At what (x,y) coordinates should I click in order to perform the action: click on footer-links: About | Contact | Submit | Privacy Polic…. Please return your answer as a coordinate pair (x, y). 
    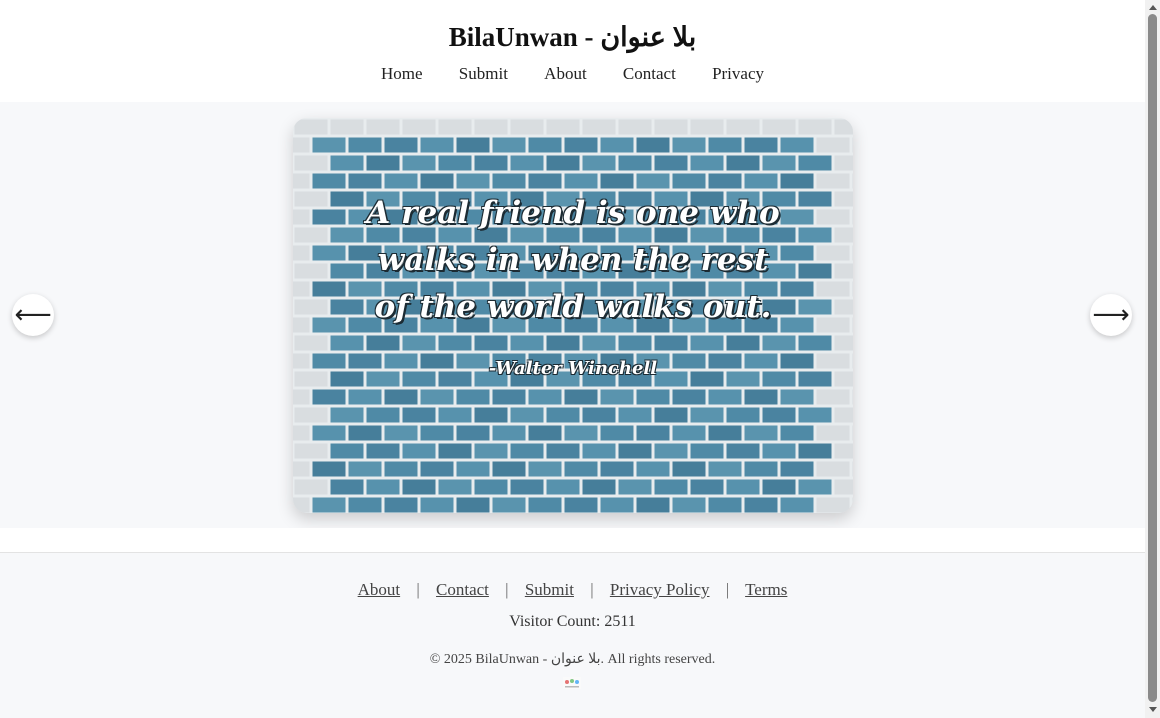
    Looking at the image, I should click on (572, 590).